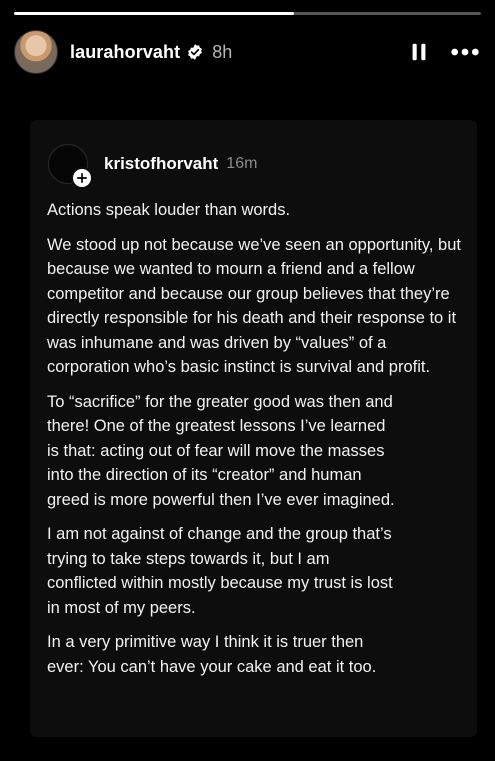  Describe the element at coordinates (222, 51) in the screenshot. I see `story-timestamp: 8h` at that location.